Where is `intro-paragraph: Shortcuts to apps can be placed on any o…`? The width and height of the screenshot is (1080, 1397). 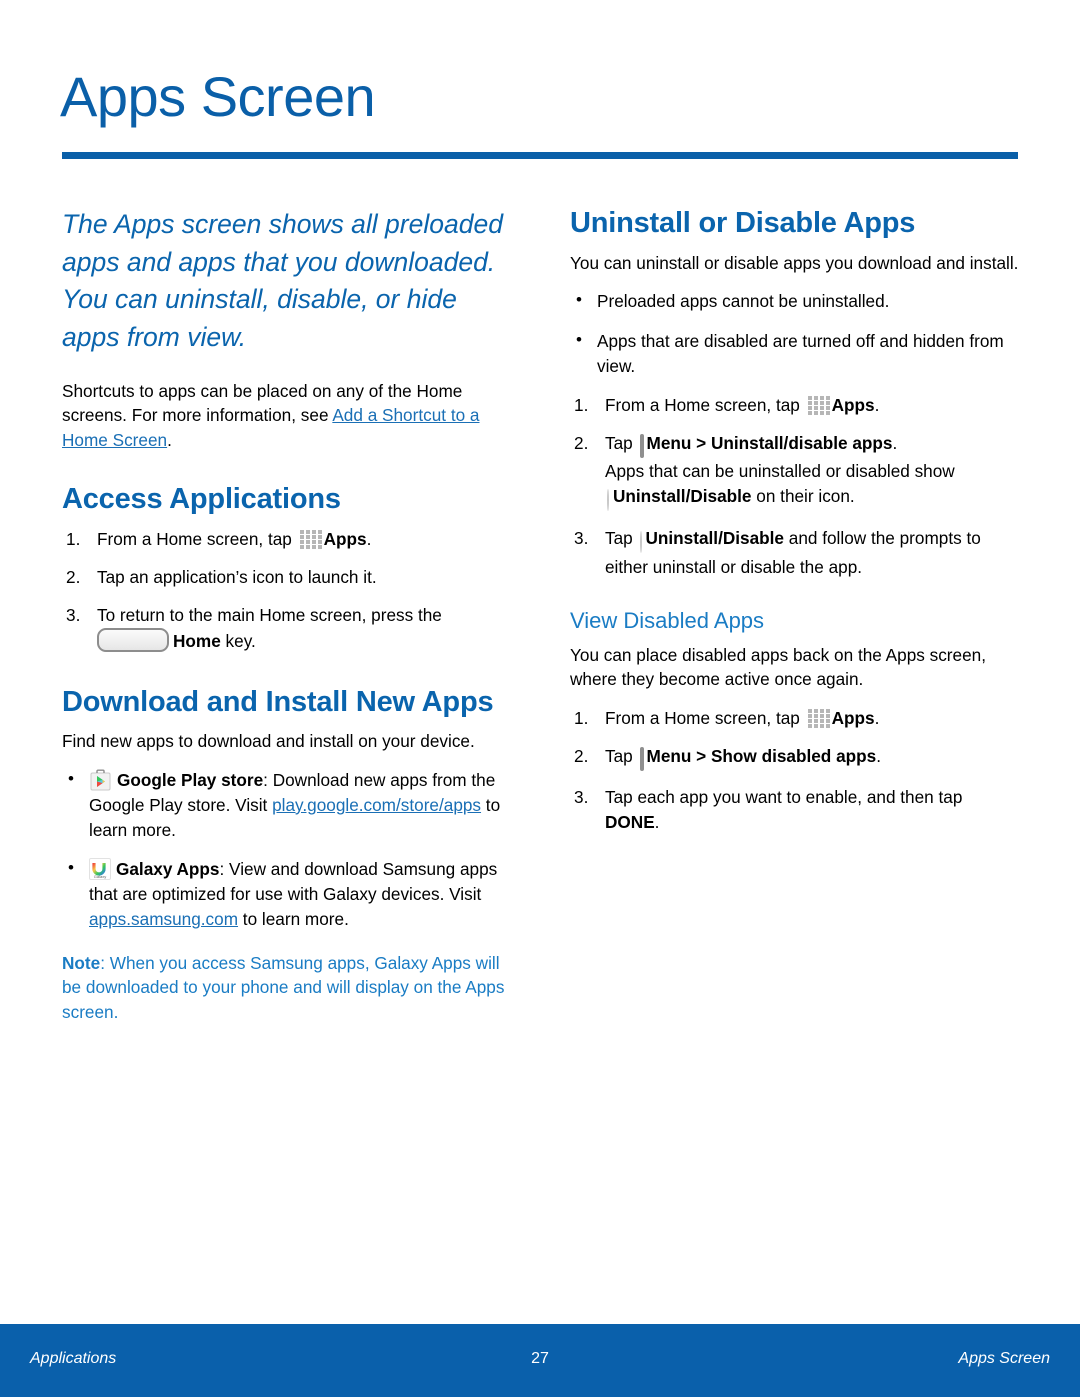 intro-paragraph: Shortcuts to apps can be placed on any o… is located at coordinates (288, 416).